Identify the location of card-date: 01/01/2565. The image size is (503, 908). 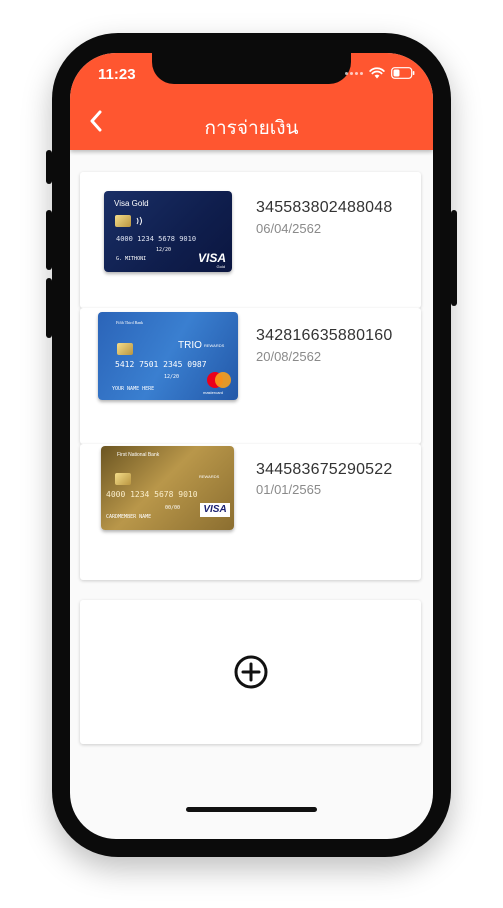
(289, 489).